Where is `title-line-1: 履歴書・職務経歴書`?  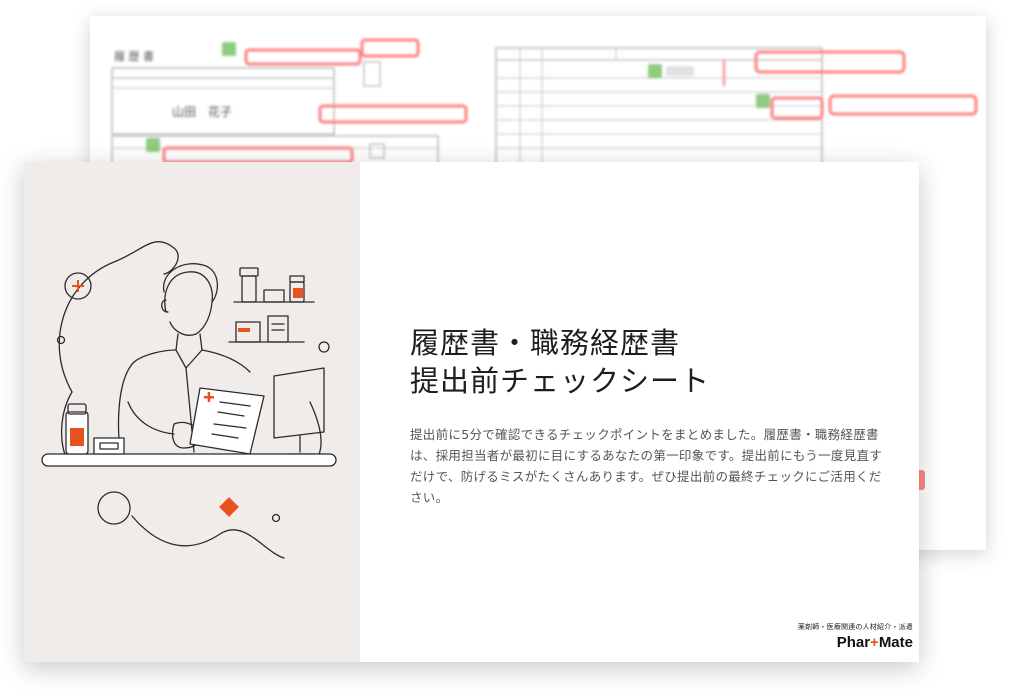
title-line-1: 履歴書・職務経歴書 is located at coordinates (545, 343).